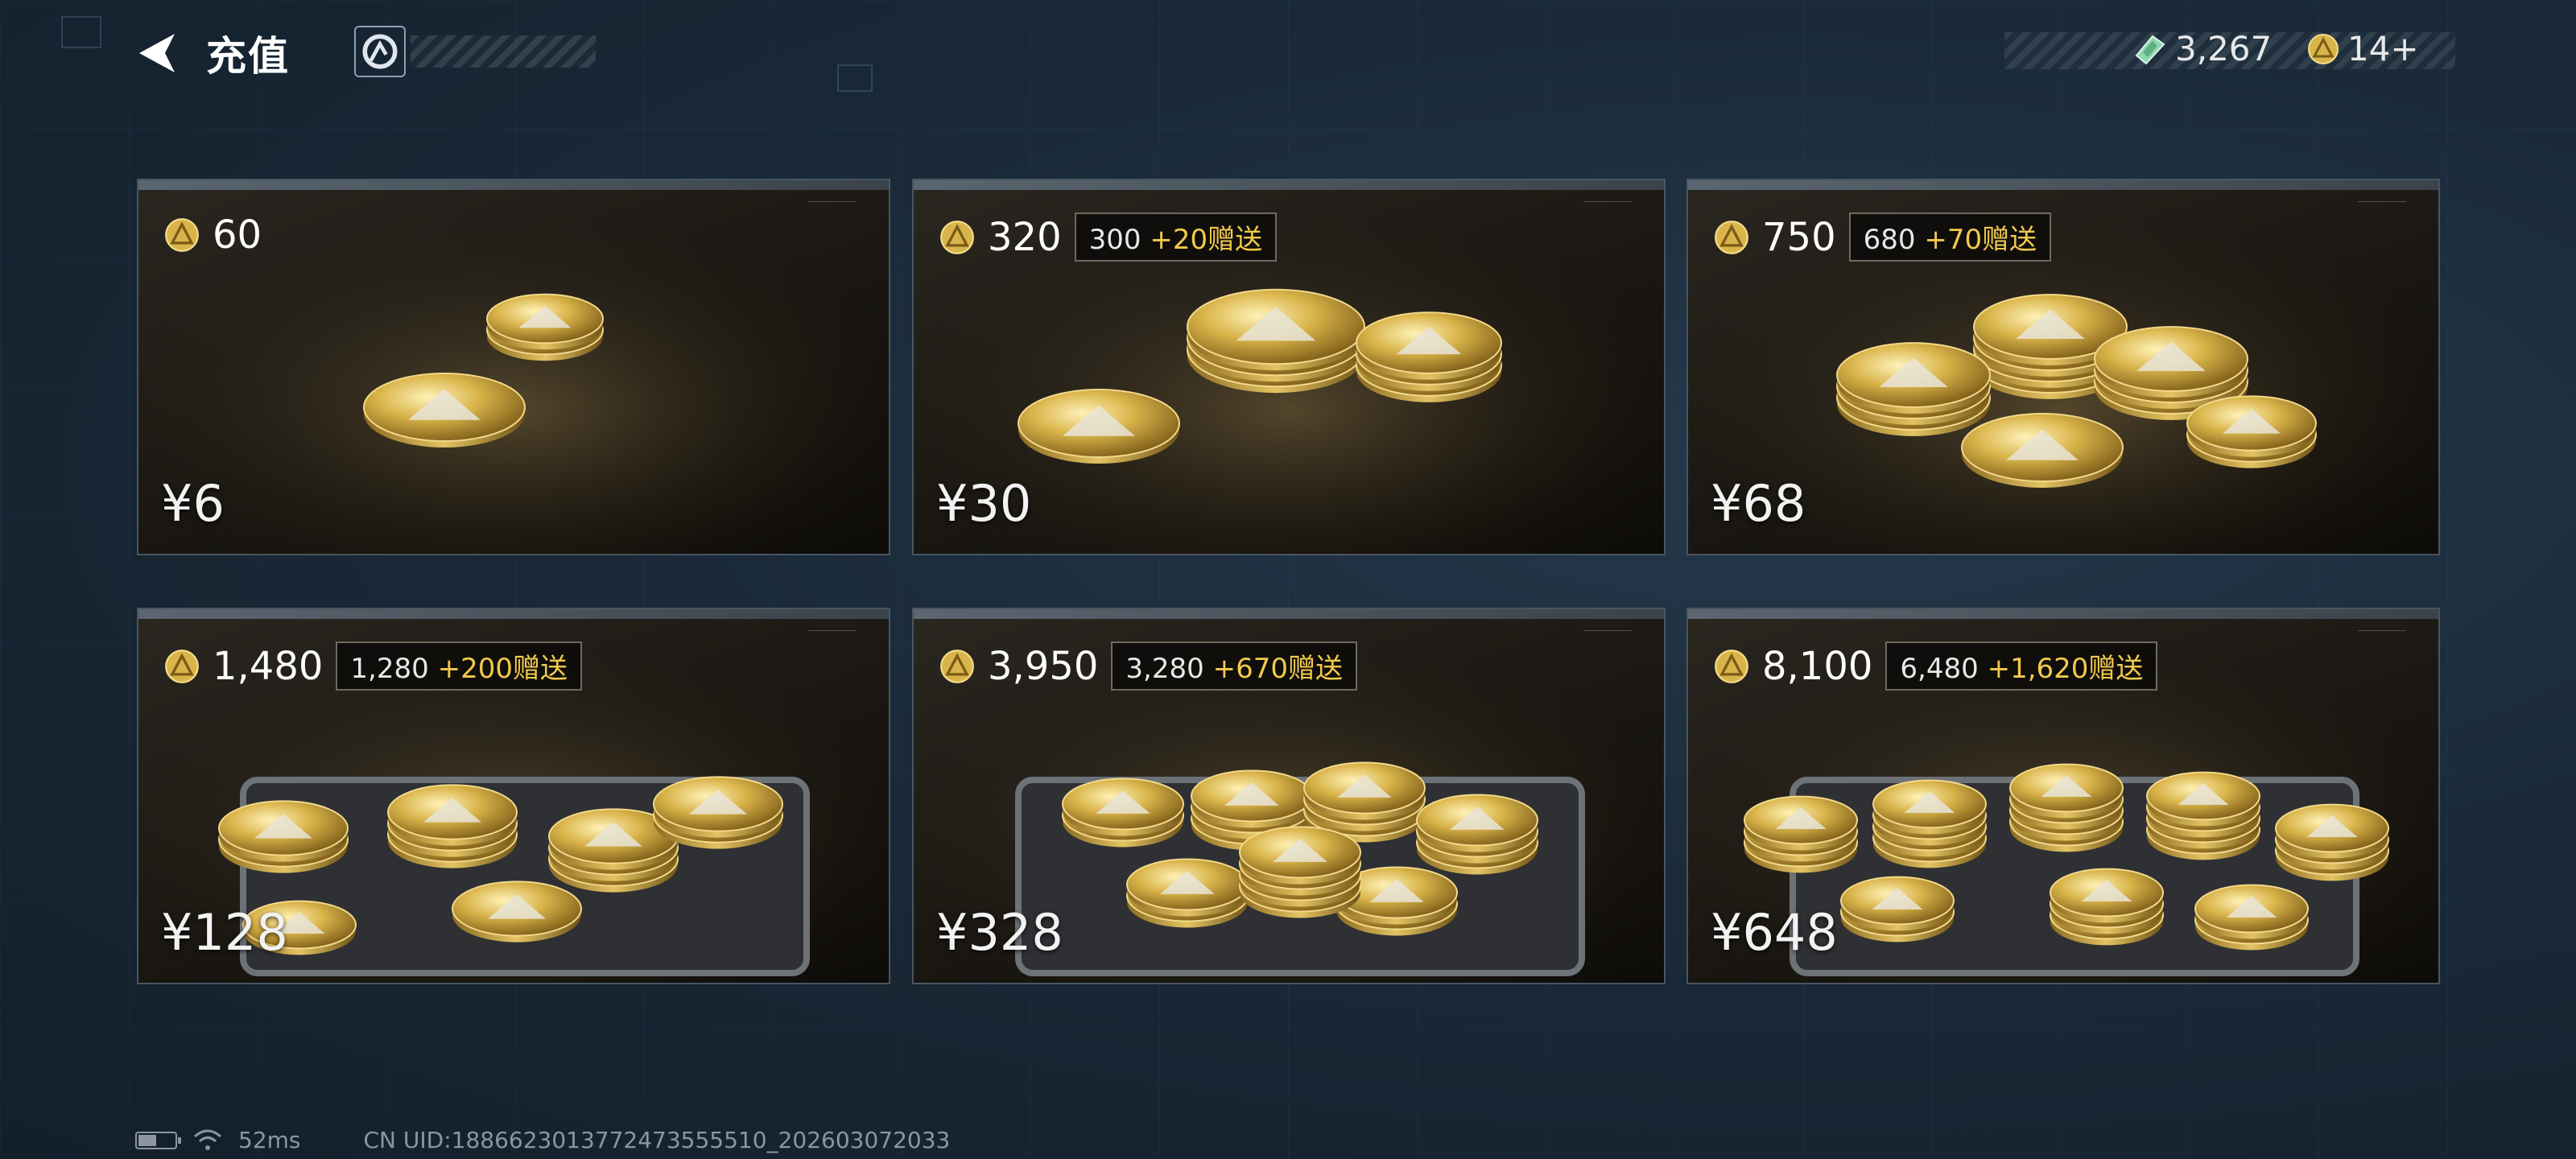  What do you see at coordinates (1939, 669) in the screenshot?
I see `bonus-base: 6,480` at bounding box center [1939, 669].